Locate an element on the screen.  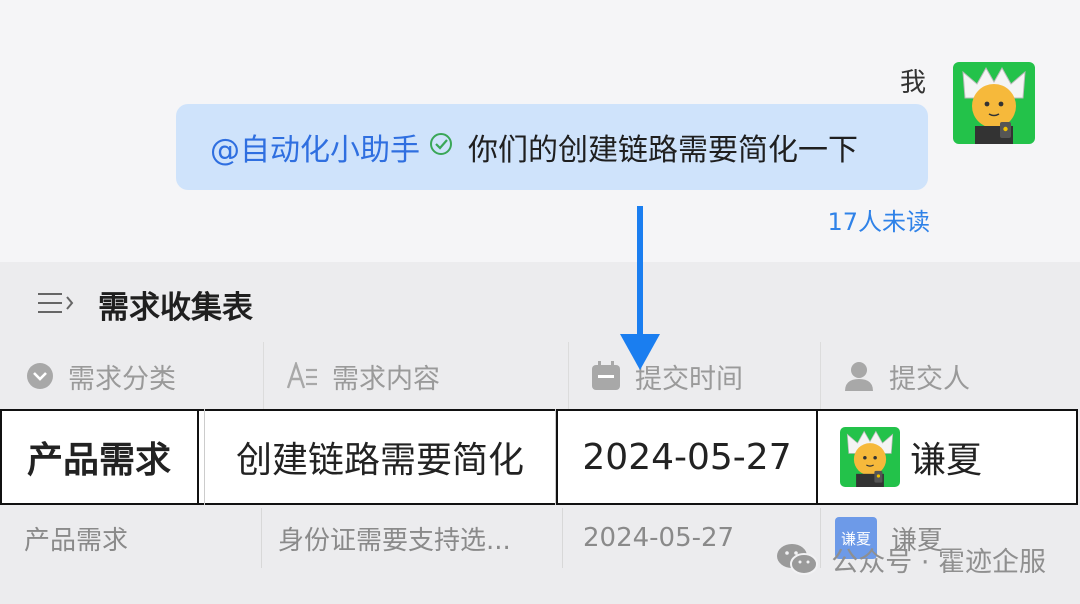
column-header-date: 提交时间 is located at coordinates (695, 376).